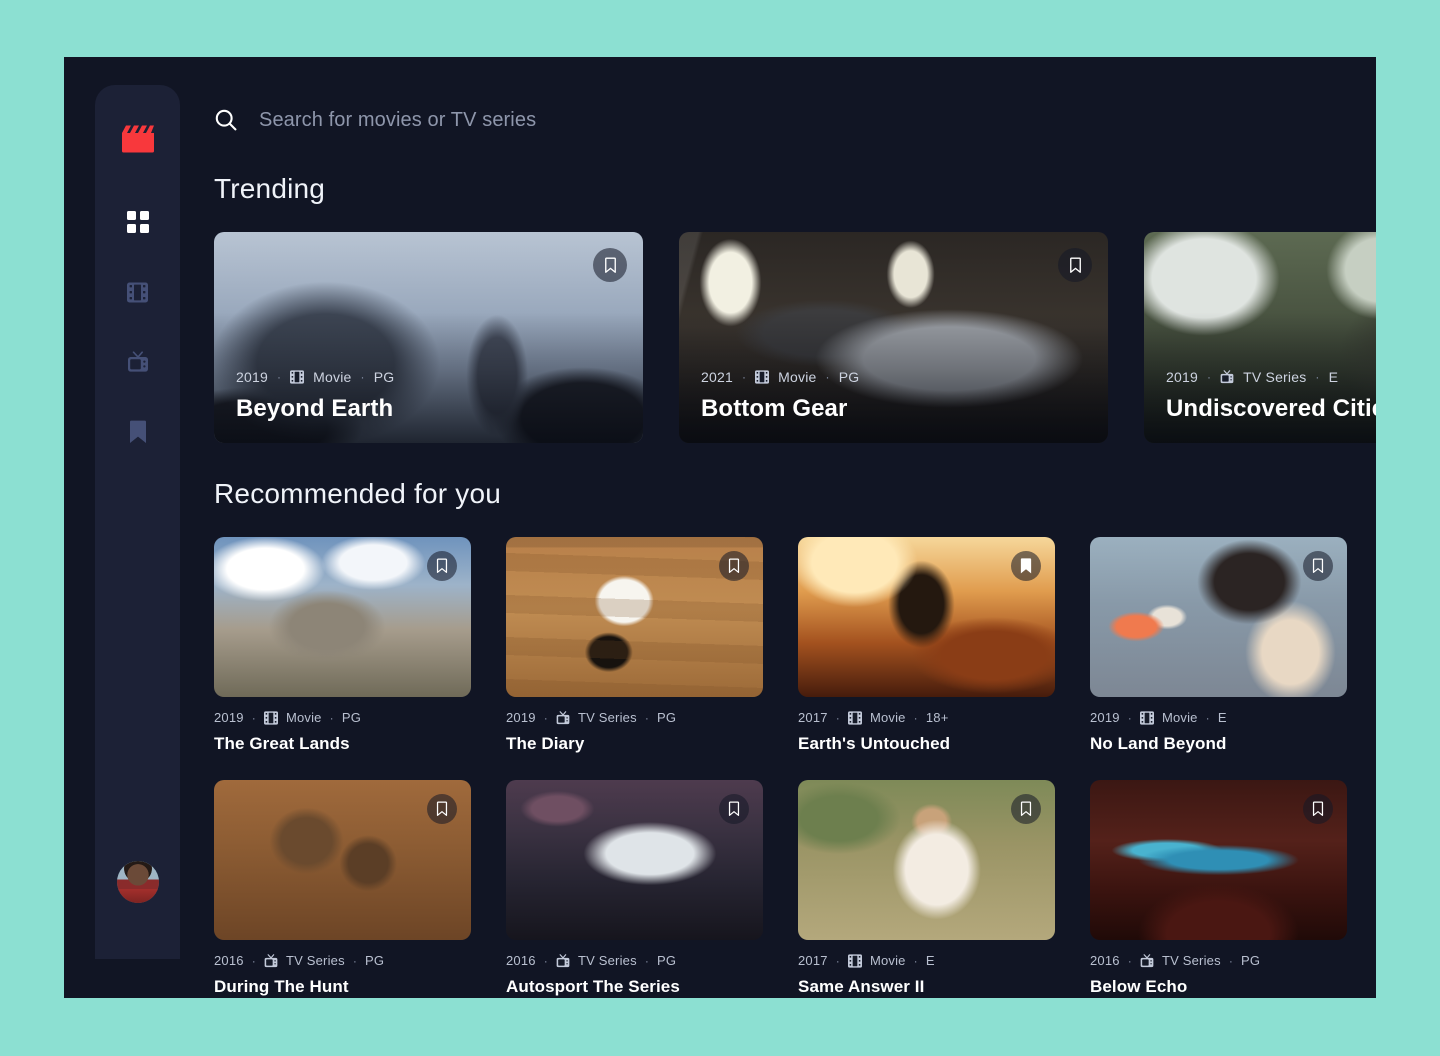 The width and height of the screenshot is (1440, 1056). What do you see at coordinates (686, 120) in the screenshot?
I see `search-input` at bounding box center [686, 120].